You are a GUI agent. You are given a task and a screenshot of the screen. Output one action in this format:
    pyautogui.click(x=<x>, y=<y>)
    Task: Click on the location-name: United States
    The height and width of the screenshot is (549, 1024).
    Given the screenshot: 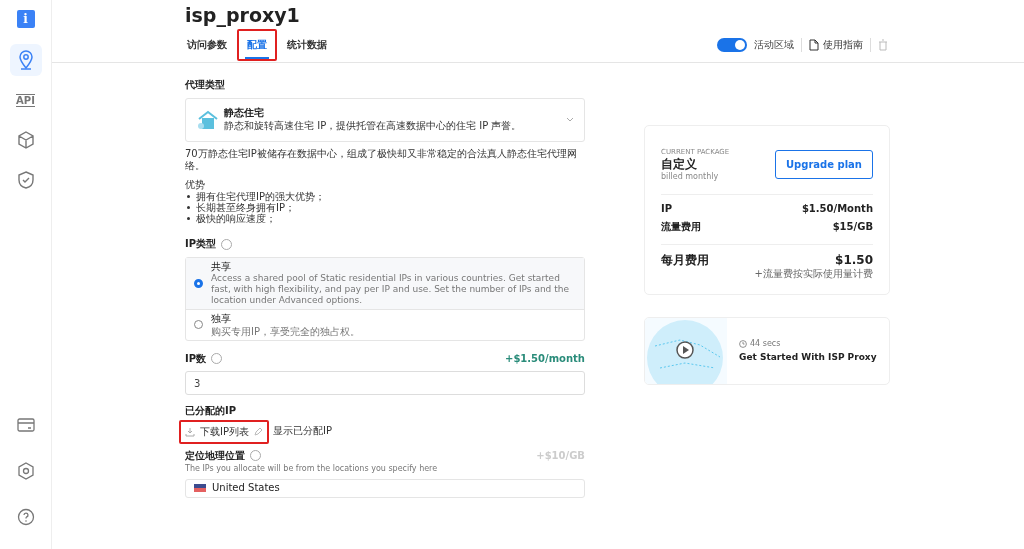 What is the action you would take?
    pyautogui.click(x=246, y=488)
    